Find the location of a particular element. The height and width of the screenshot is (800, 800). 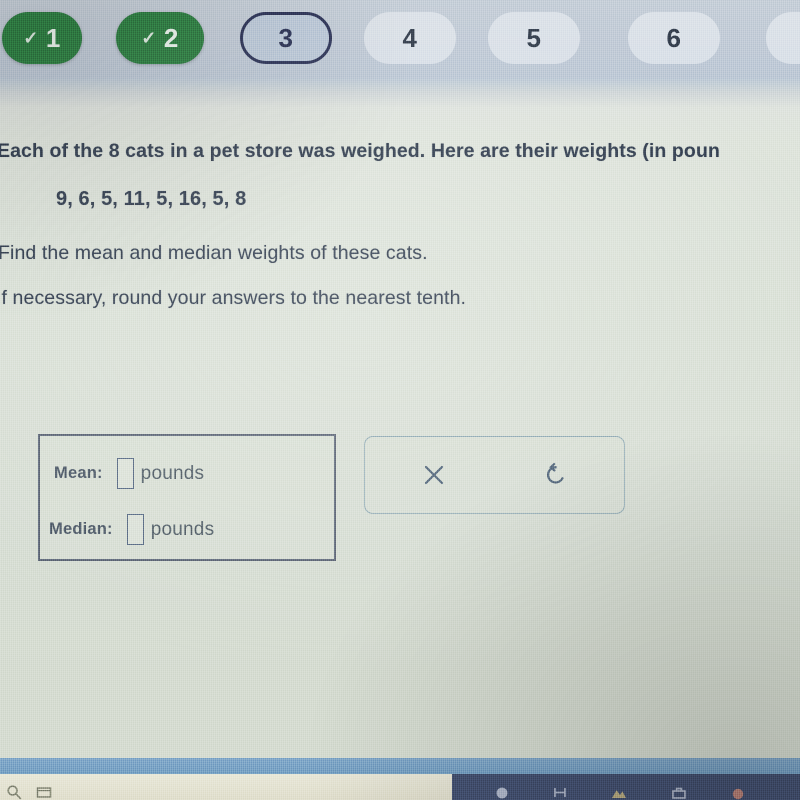

tool-palette is located at coordinates (494, 475).